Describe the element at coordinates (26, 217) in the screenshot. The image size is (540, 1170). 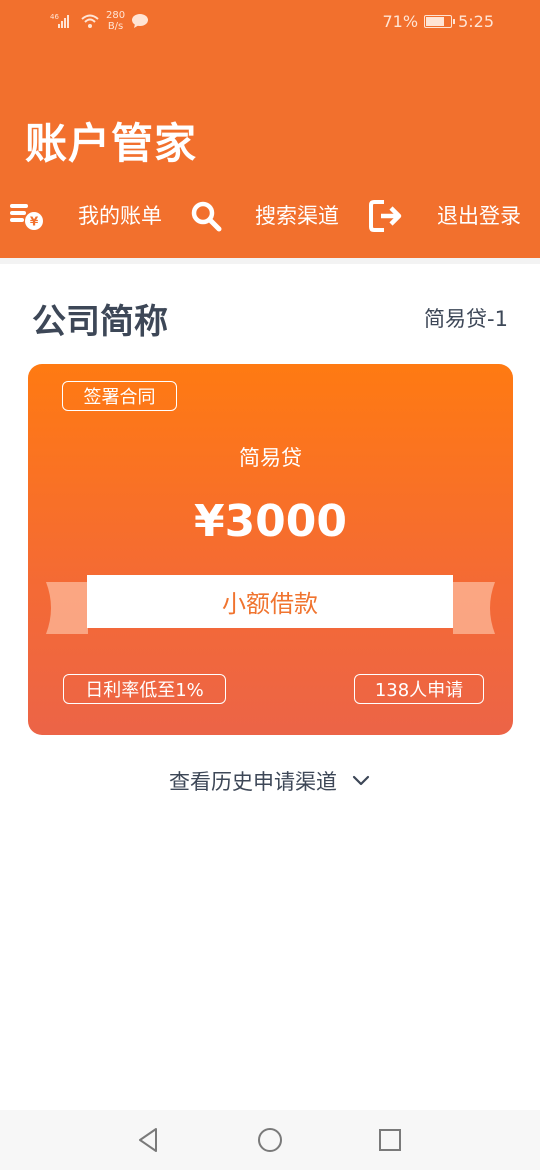
I see `bill-coins-icon: ¥` at that location.